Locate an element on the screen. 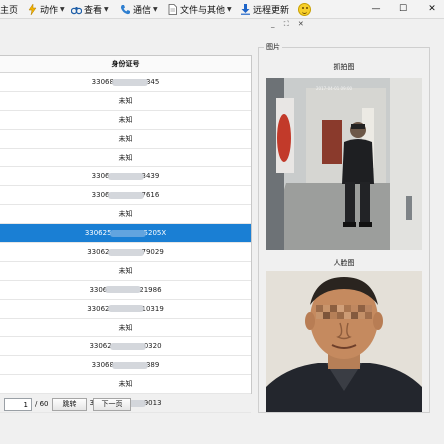 Image resolution: width=444 pixels, height=444 pixels. subwindow-minimize-button: _ is located at coordinates (273, 24).